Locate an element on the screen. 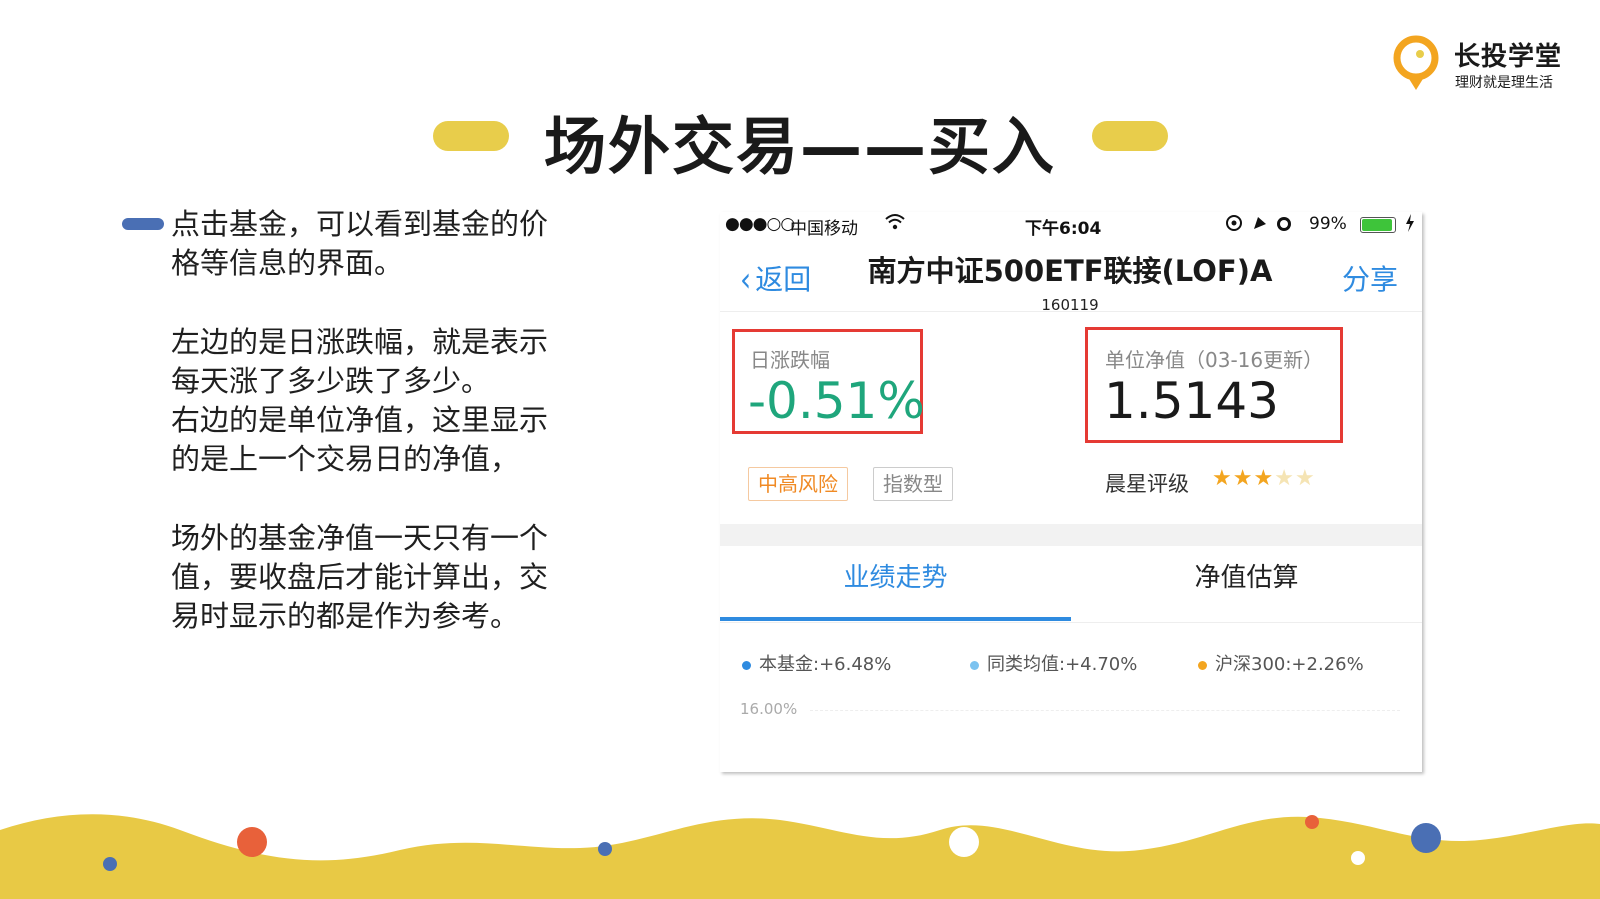 The width and height of the screenshot is (1600, 899). back-label: 返回 is located at coordinates (783, 279).